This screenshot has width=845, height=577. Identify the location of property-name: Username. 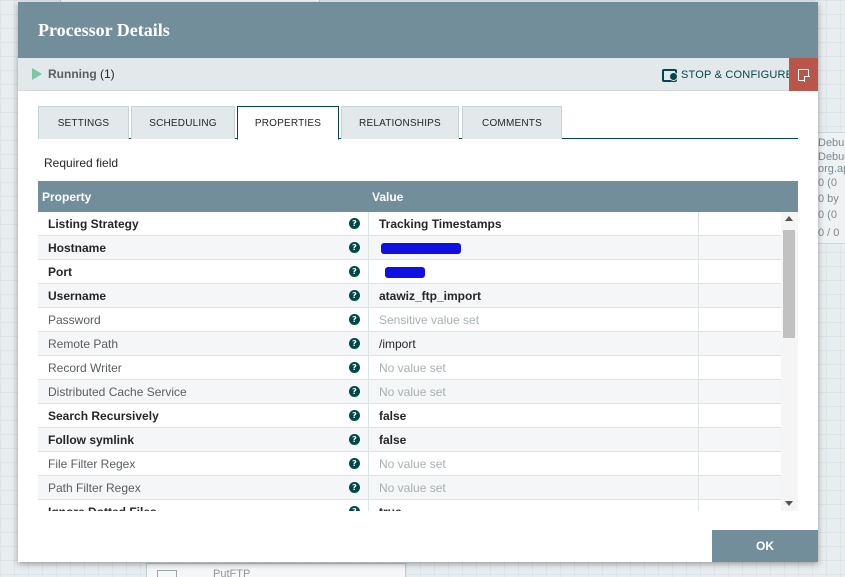
(77, 296).